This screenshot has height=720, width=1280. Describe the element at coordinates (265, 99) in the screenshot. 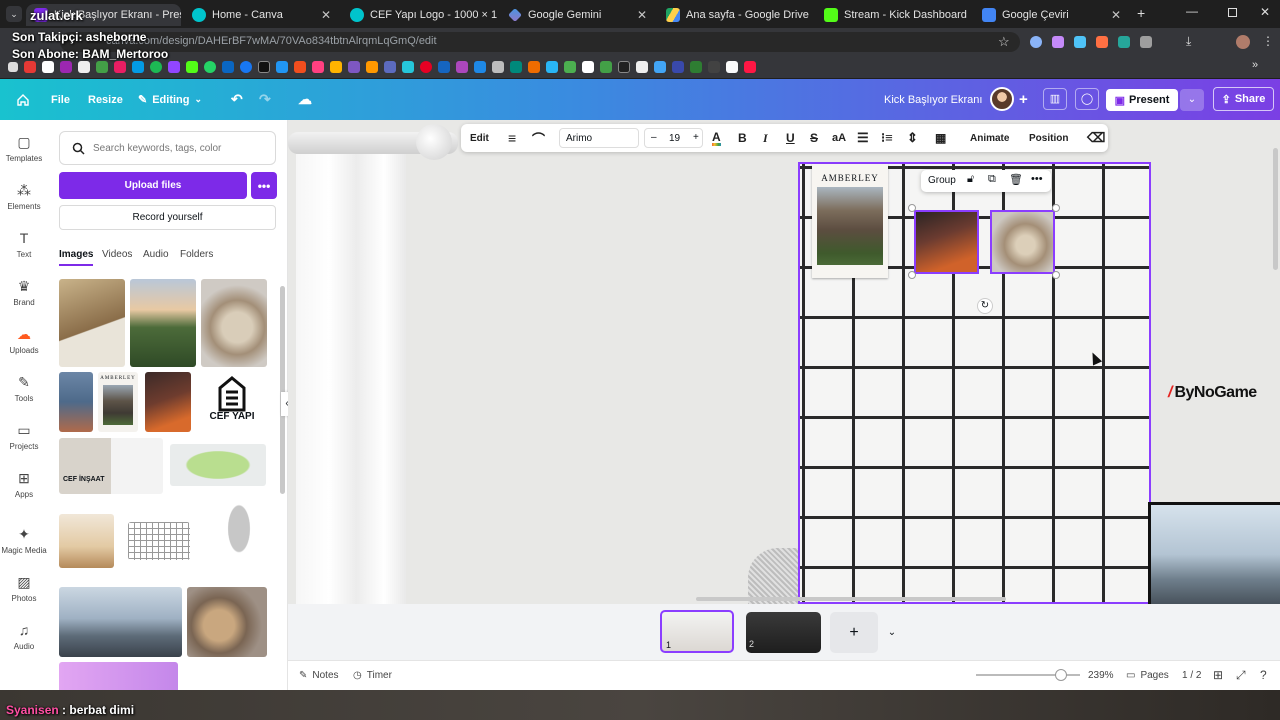

I see `redo-button: ↷` at that location.